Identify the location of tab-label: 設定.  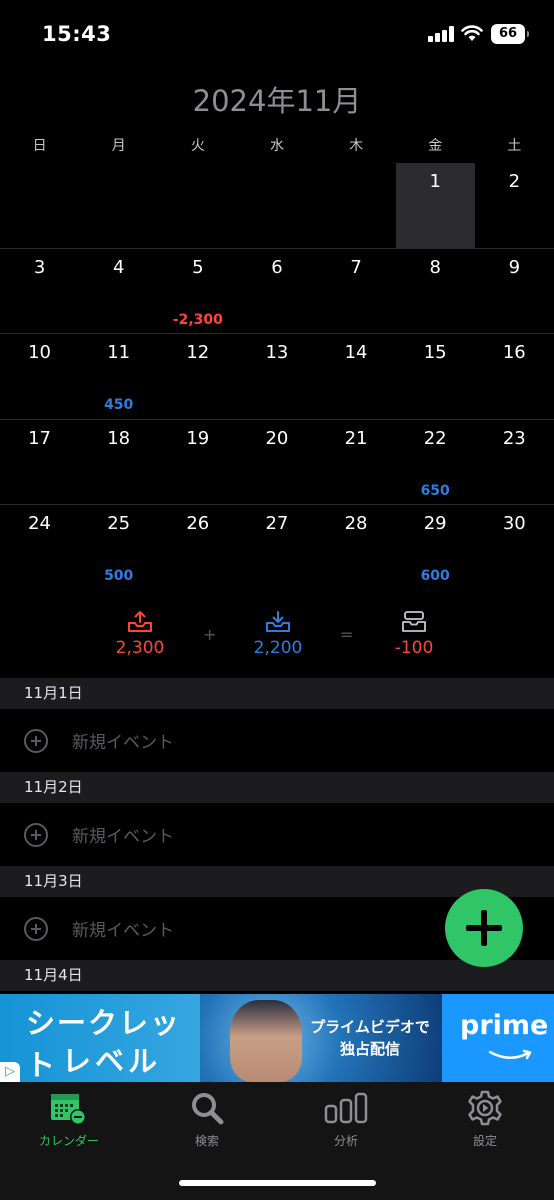
(484, 1141).